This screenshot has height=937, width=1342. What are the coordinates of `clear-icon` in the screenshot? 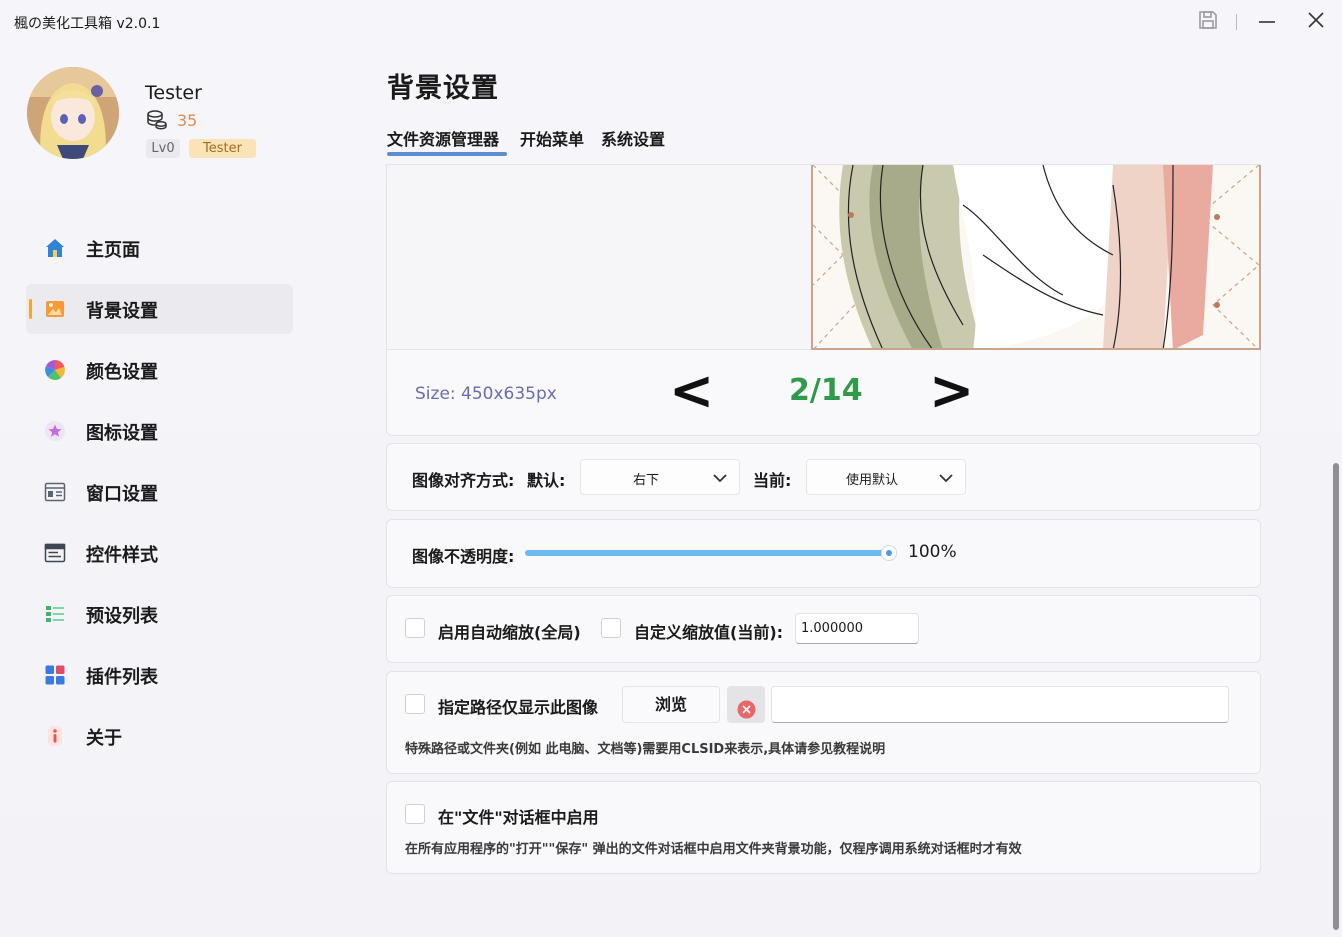 It's located at (746, 713).